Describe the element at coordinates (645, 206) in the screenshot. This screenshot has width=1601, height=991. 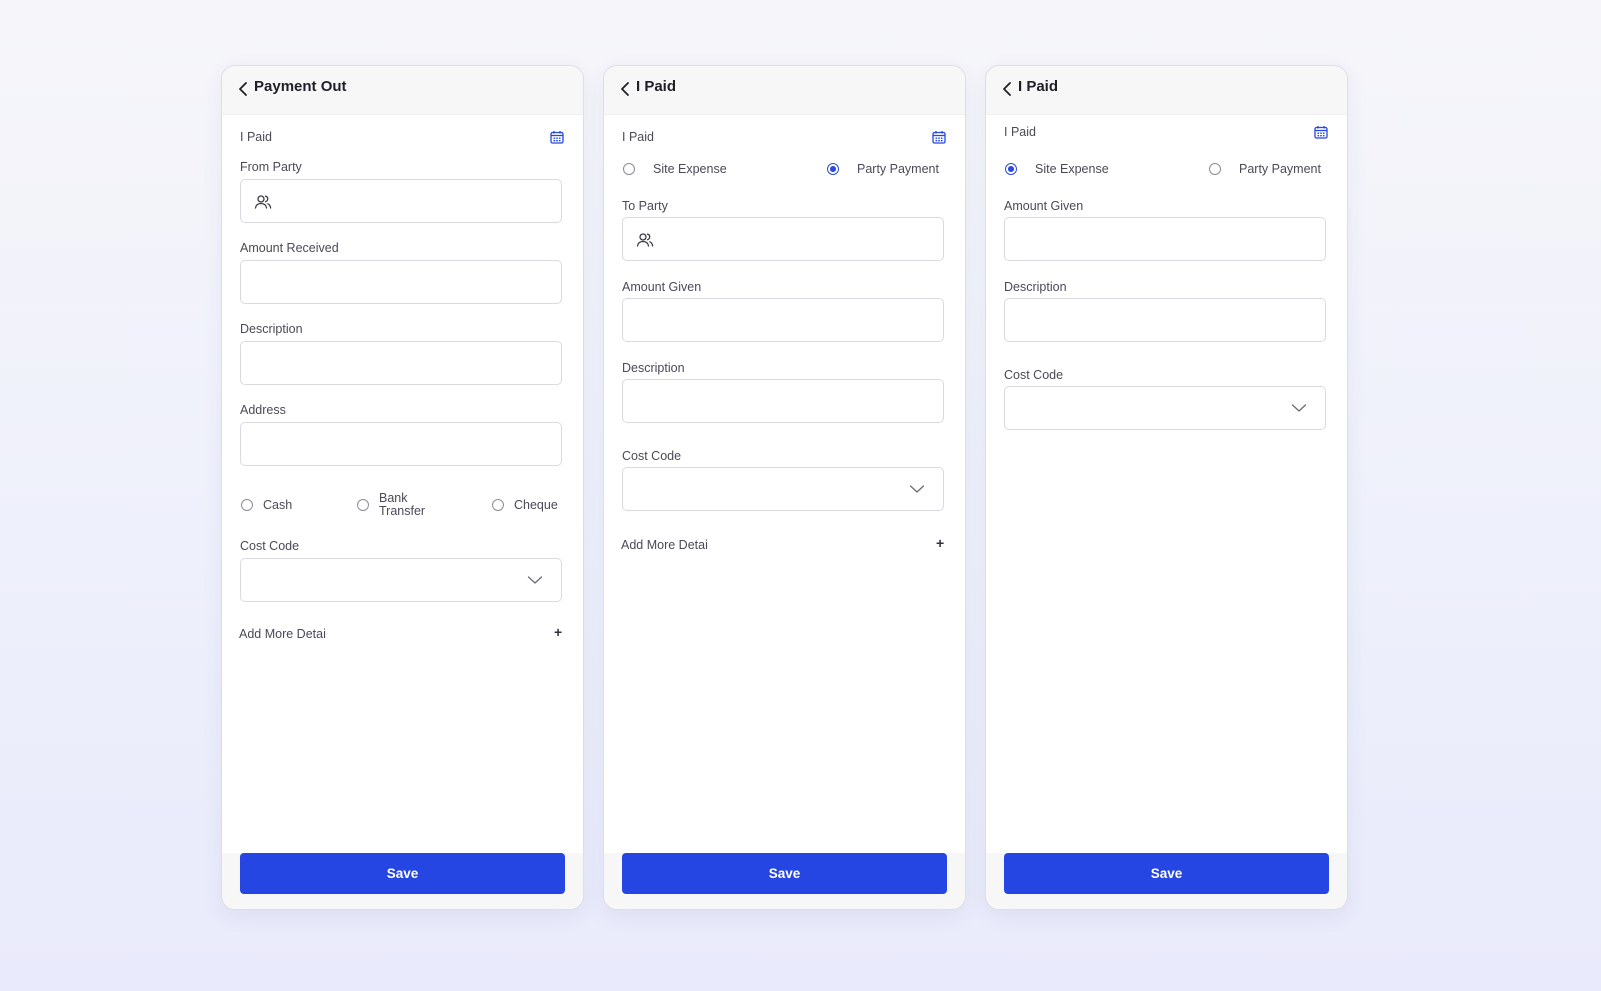
I see `to-party-label: To Party` at that location.